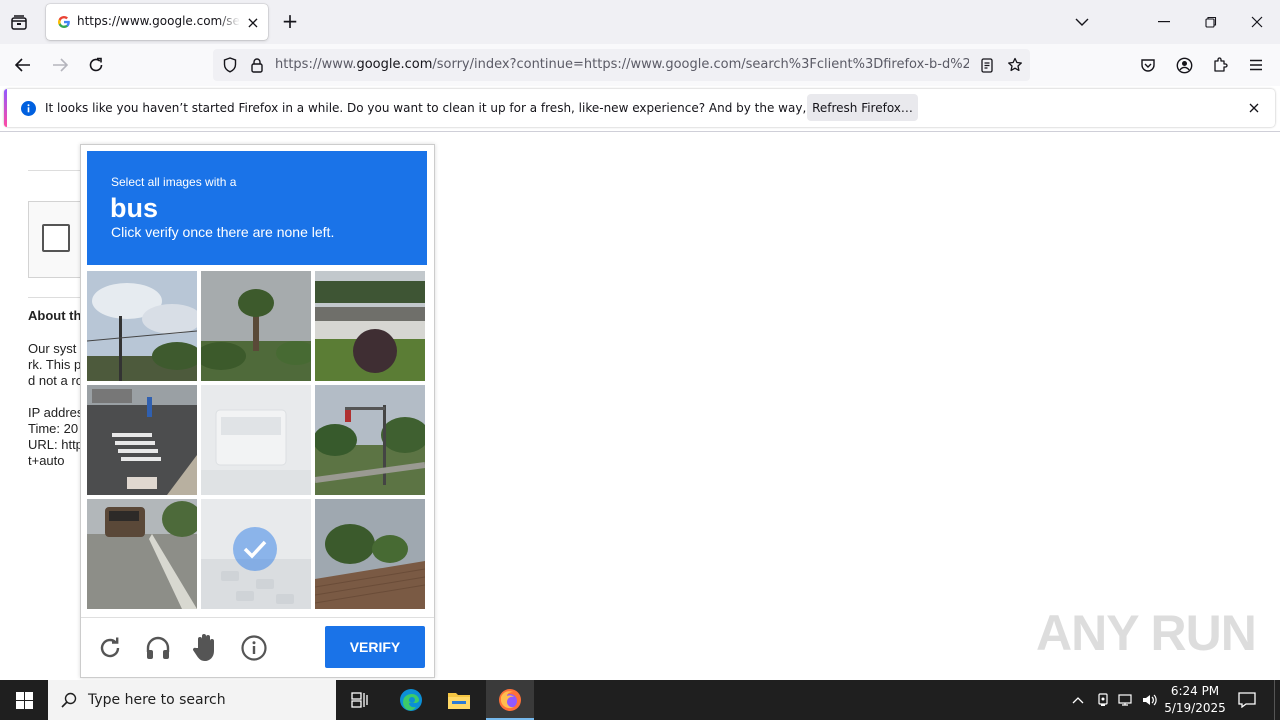  What do you see at coordinates (1082, 22) in the screenshot?
I see `list-all-tabs-icon` at bounding box center [1082, 22].